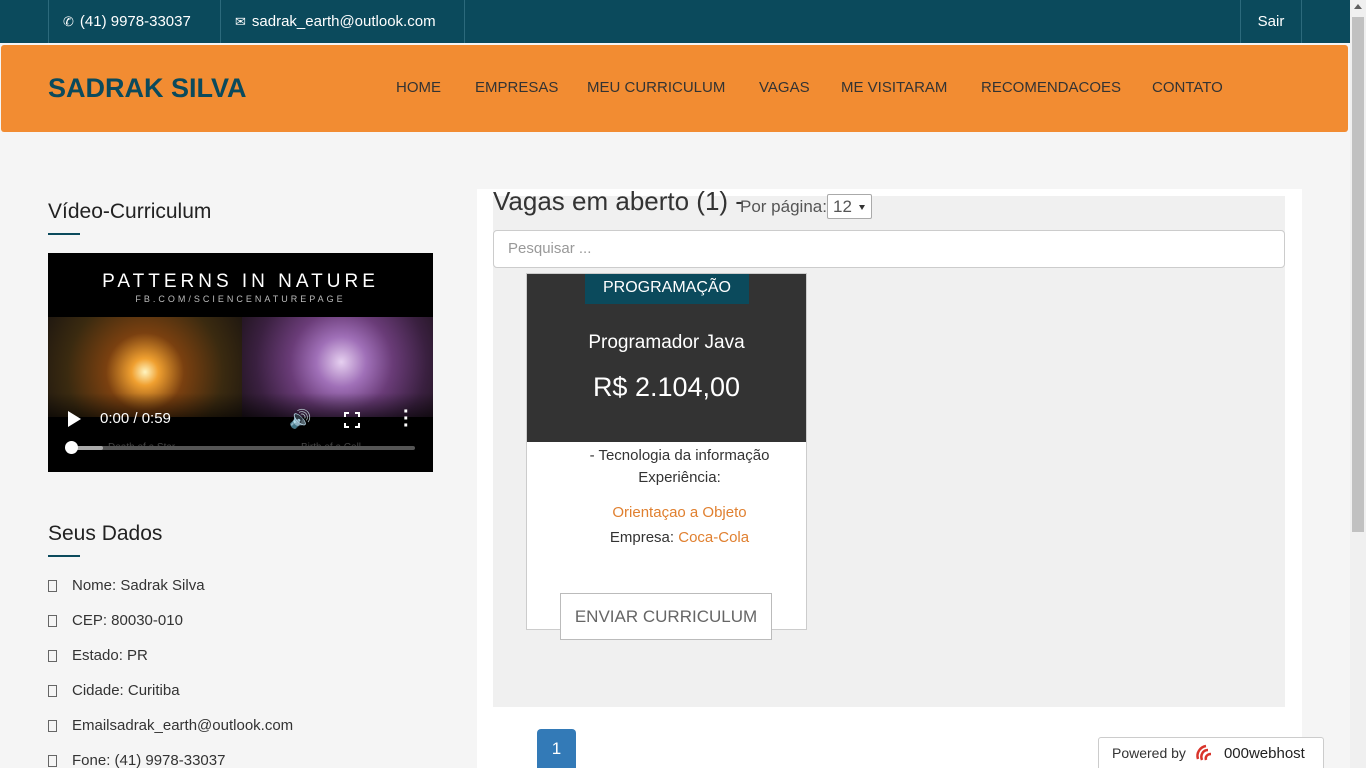  I want to click on webhost-logo-icon, so click(1204, 752).